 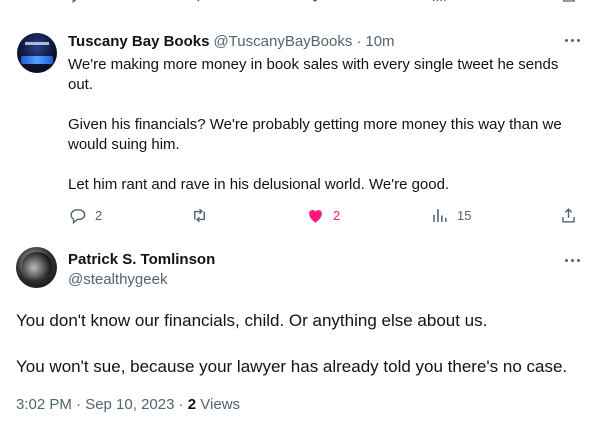 I want to click on avatar-logo-text, so click(x=37, y=43).